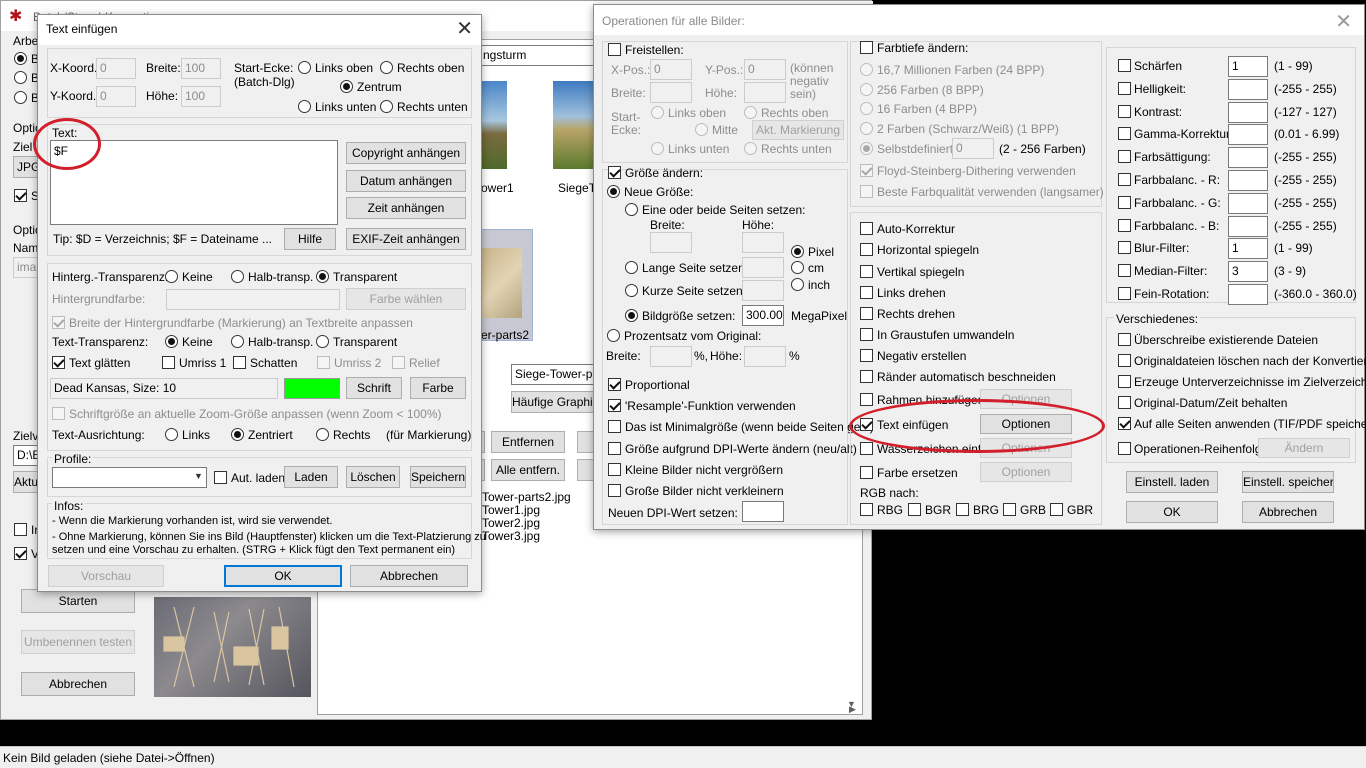 This screenshot has height=768, width=1366. What do you see at coordinates (914, 509) in the screenshot?
I see `rgb-bgr-checkbox` at bounding box center [914, 509].